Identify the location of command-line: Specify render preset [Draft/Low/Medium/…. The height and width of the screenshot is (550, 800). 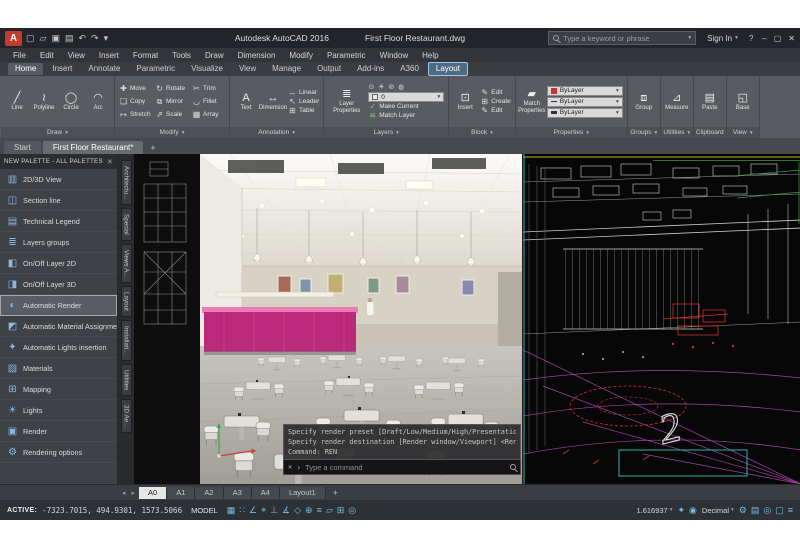
(402, 449).